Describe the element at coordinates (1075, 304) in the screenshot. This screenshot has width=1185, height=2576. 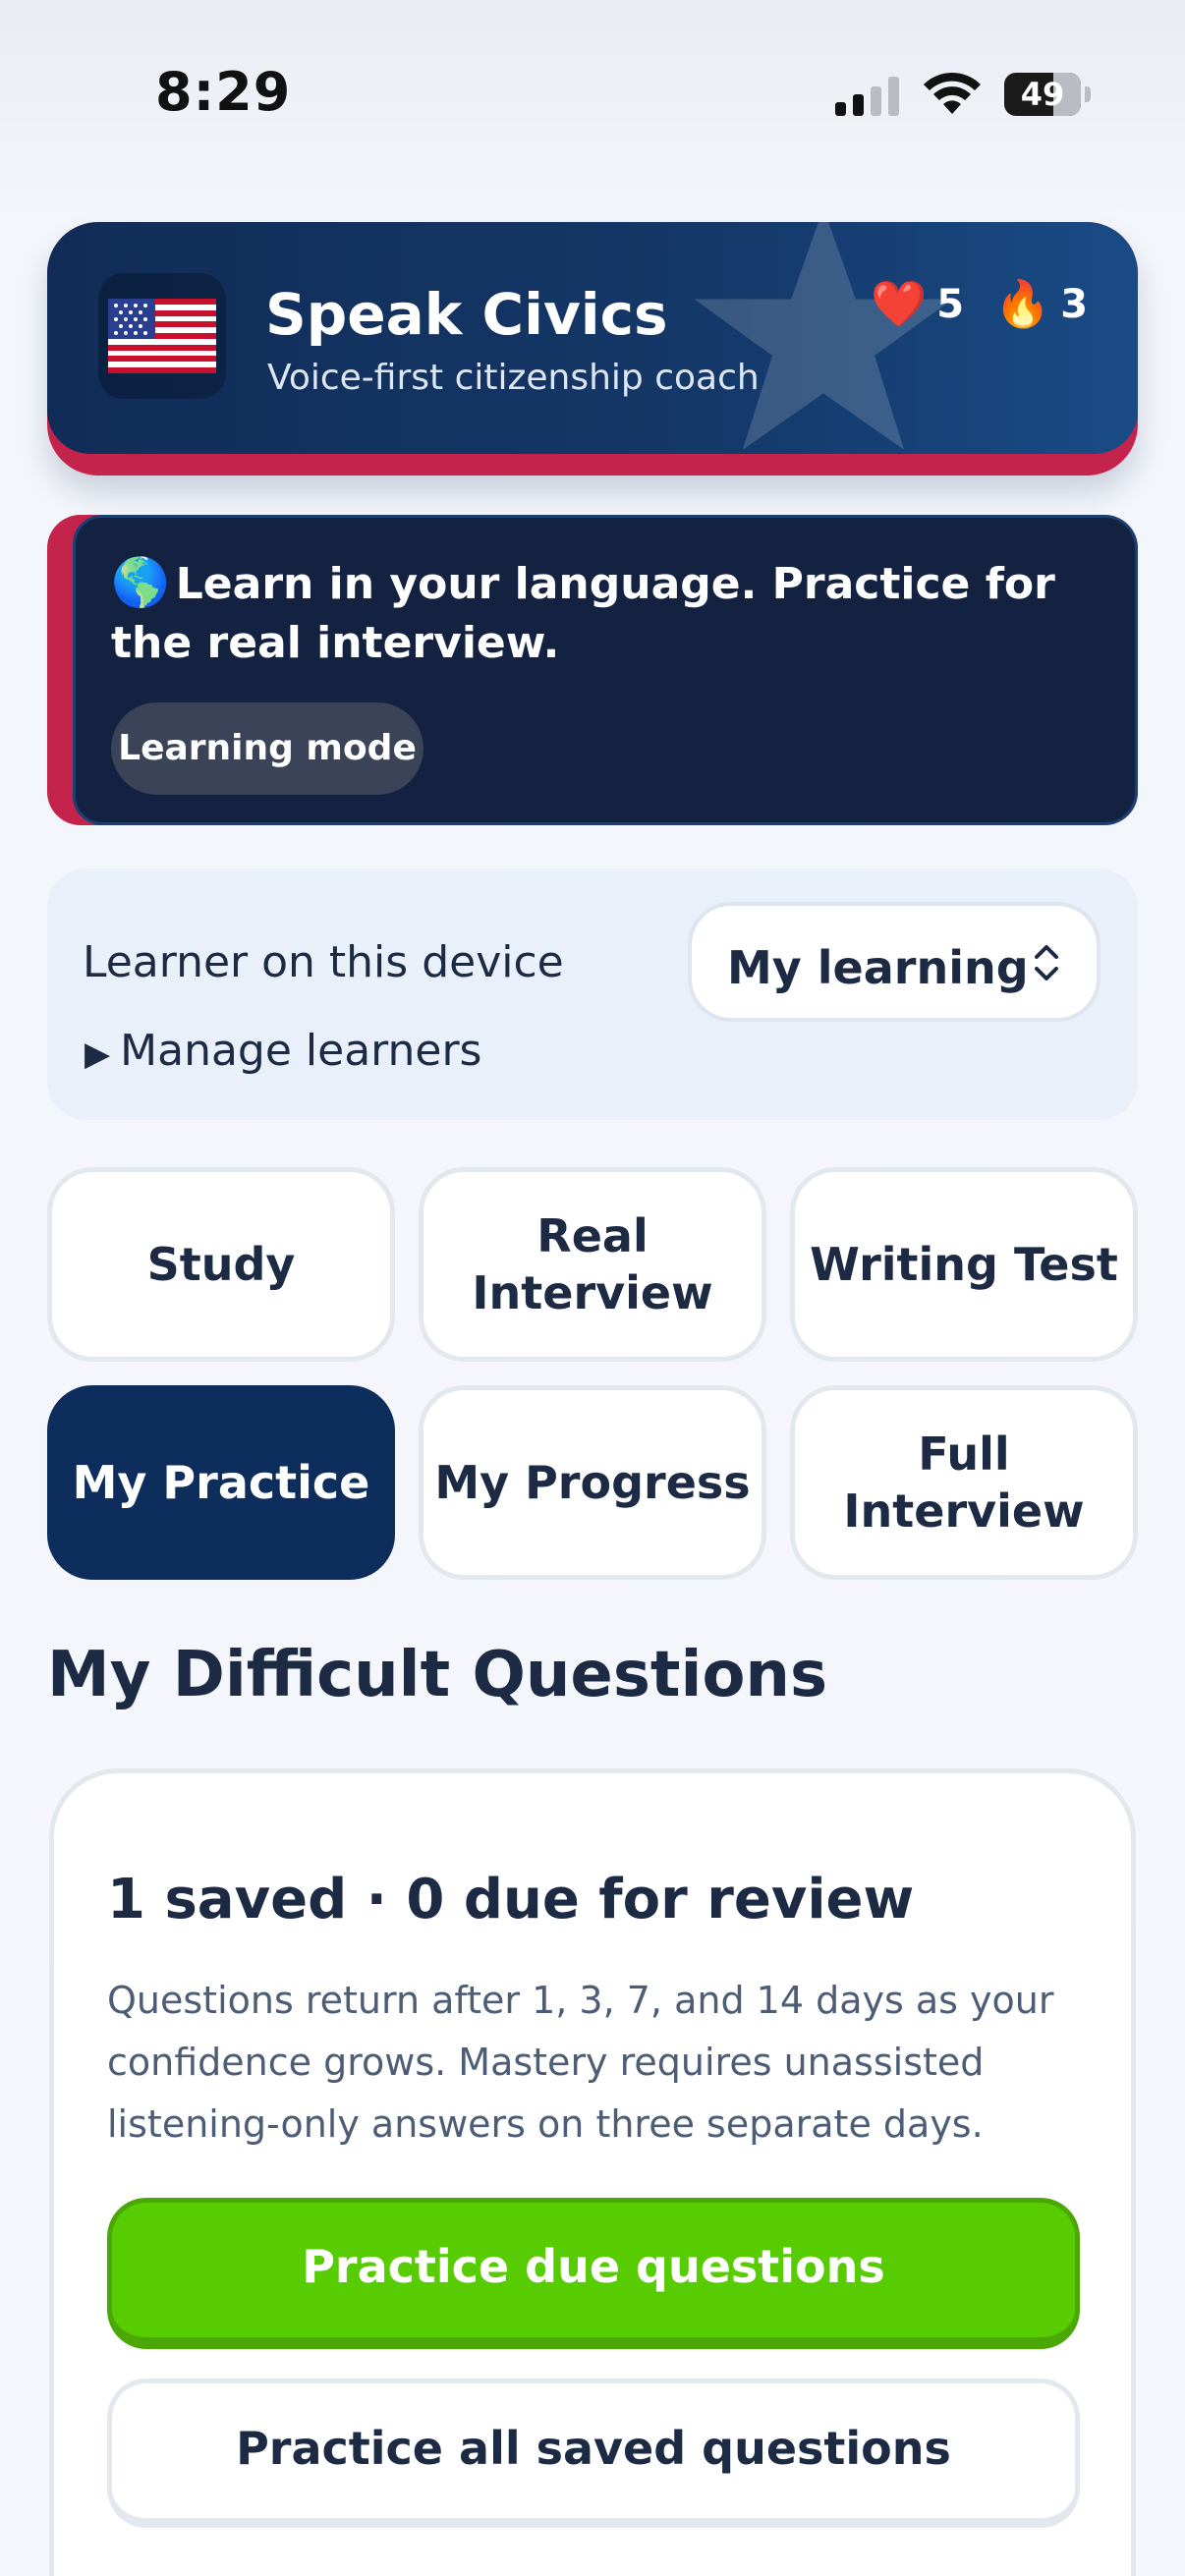
I see `streak-value: 3` at that location.